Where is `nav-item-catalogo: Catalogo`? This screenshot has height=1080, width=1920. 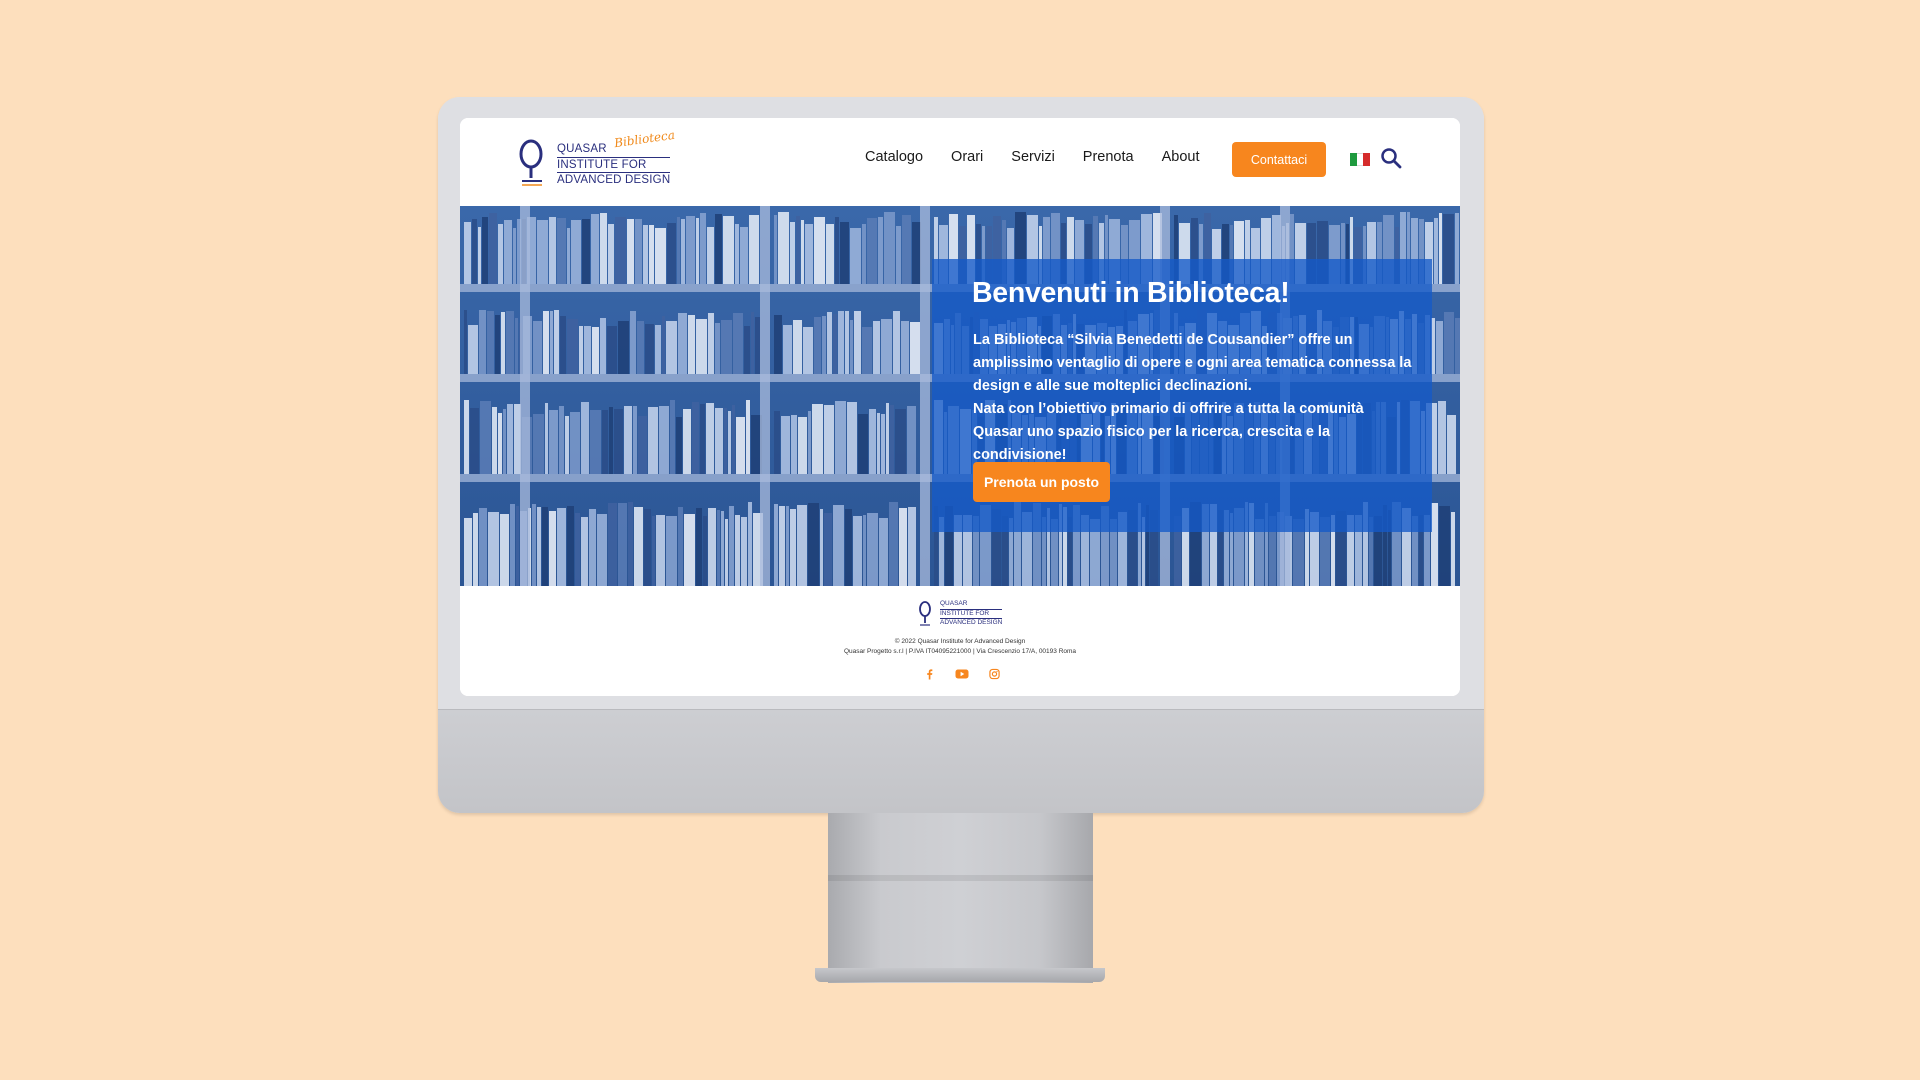
nav-item-catalogo: Catalogo is located at coordinates (894, 157).